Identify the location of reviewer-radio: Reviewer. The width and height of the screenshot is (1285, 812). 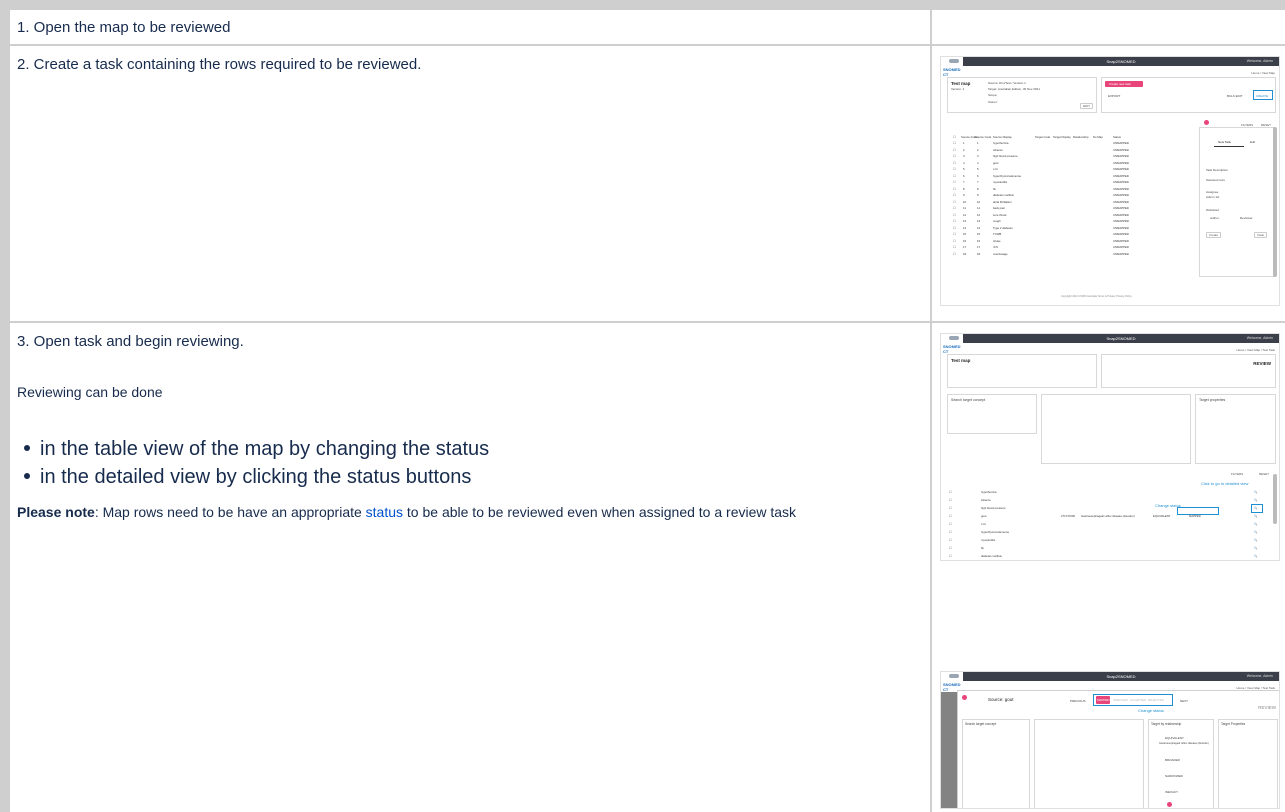
(1246, 218).